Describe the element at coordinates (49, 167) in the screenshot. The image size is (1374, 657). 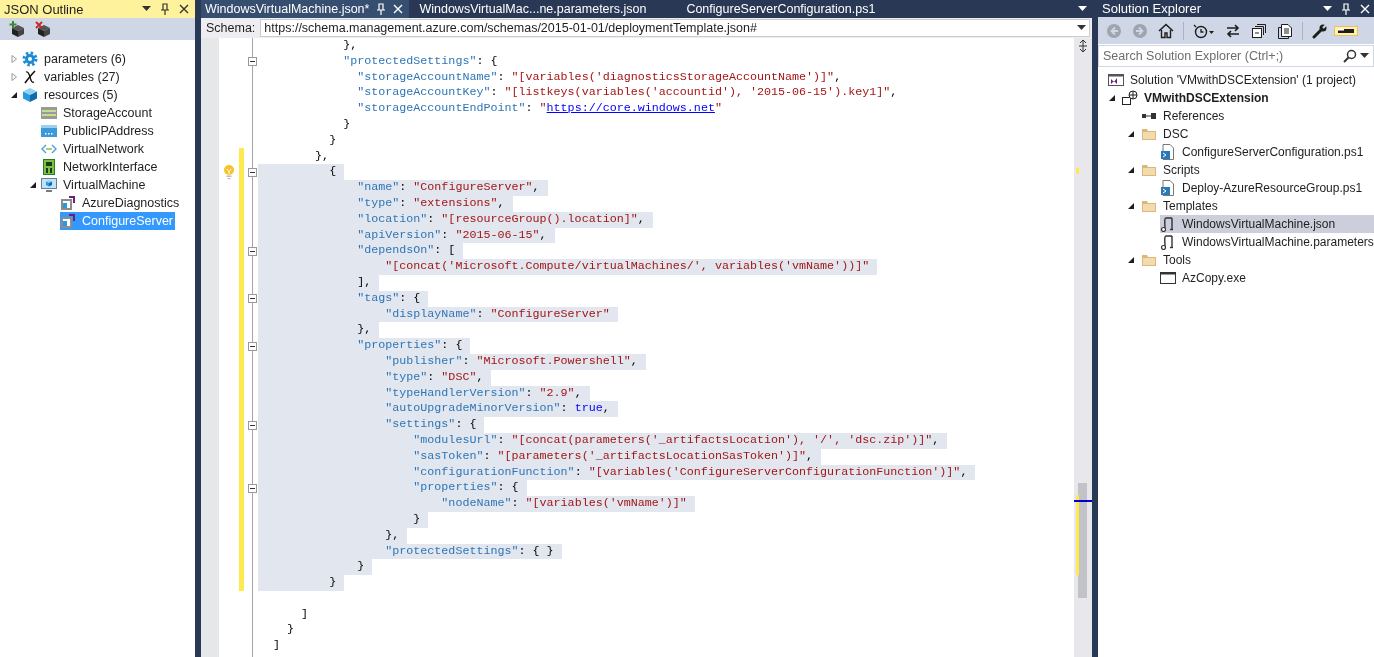
I see `network-card-icon` at that location.